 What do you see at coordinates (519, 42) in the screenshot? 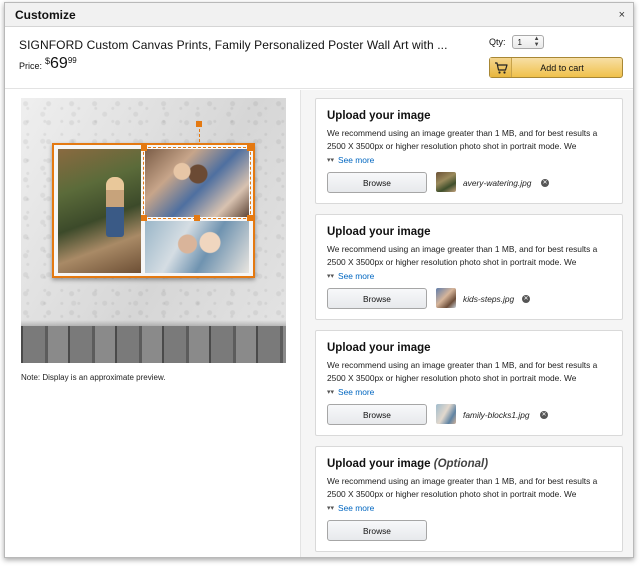
I see `quantity-value: 1` at bounding box center [519, 42].